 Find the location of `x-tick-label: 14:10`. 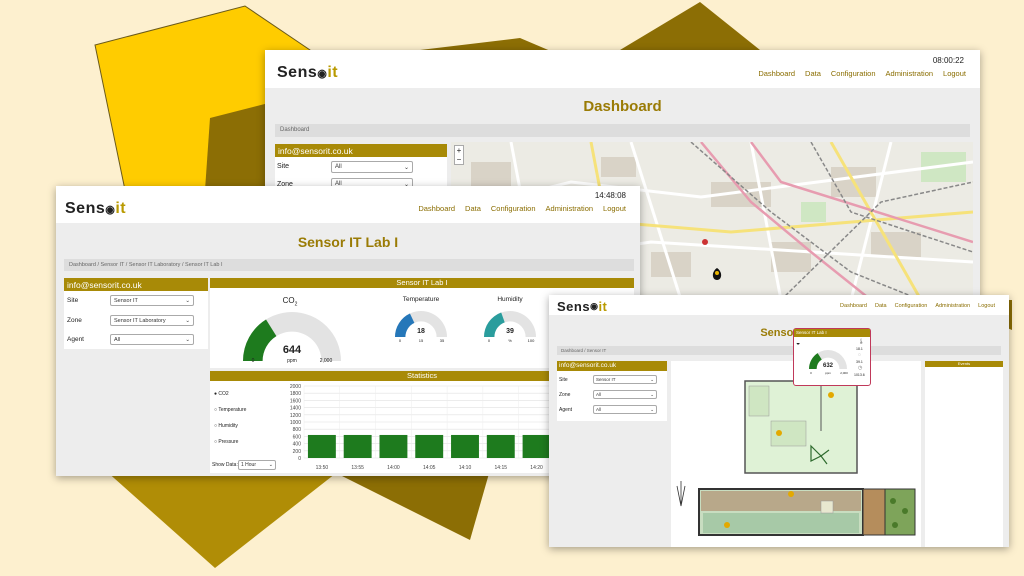

x-tick-label: 14:10 is located at coordinates (465, 468).